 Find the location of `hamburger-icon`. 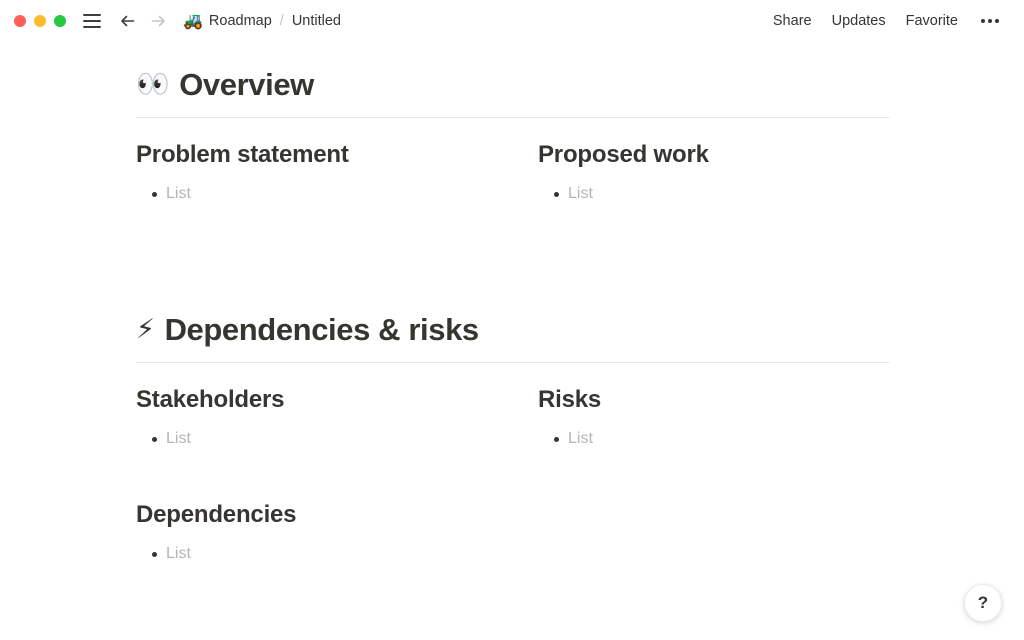

hamburger-icon is located at coordinates (92, 20).